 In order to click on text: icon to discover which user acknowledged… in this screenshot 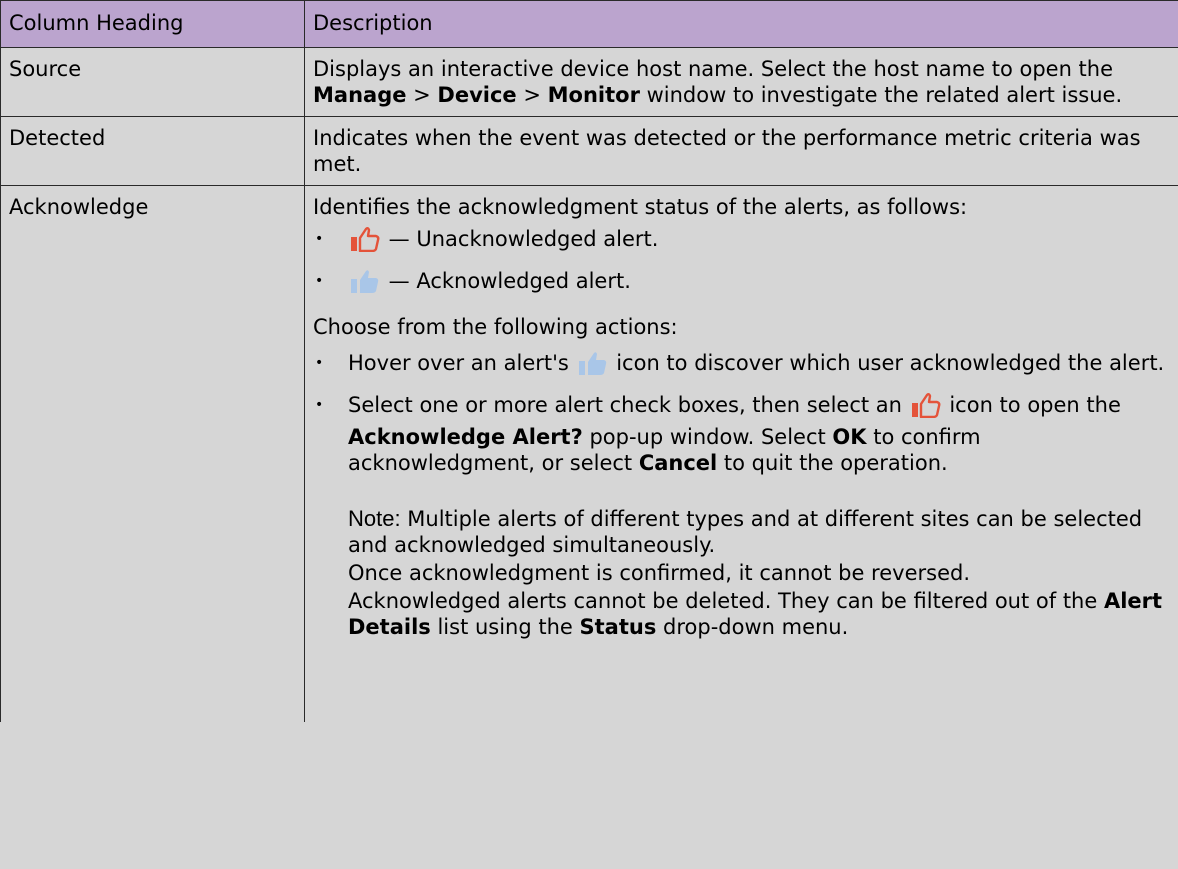, I will do `click(887, 363)`.